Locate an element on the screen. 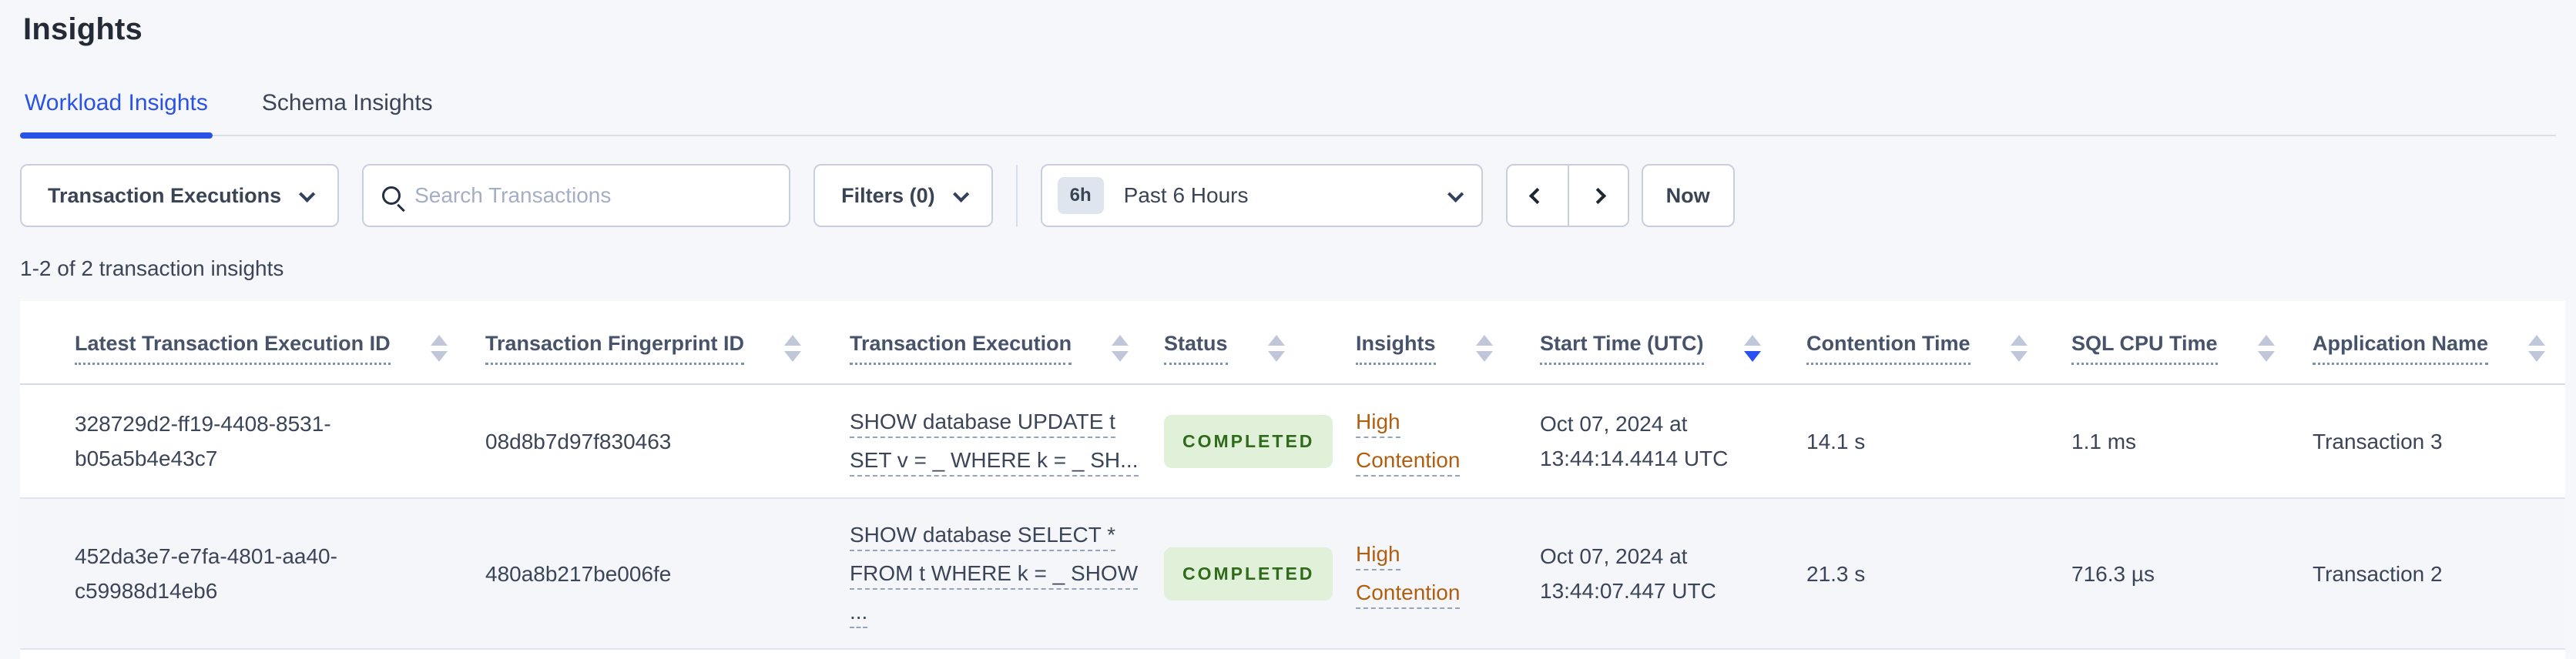  search-input is located at coordinates (592, 195).